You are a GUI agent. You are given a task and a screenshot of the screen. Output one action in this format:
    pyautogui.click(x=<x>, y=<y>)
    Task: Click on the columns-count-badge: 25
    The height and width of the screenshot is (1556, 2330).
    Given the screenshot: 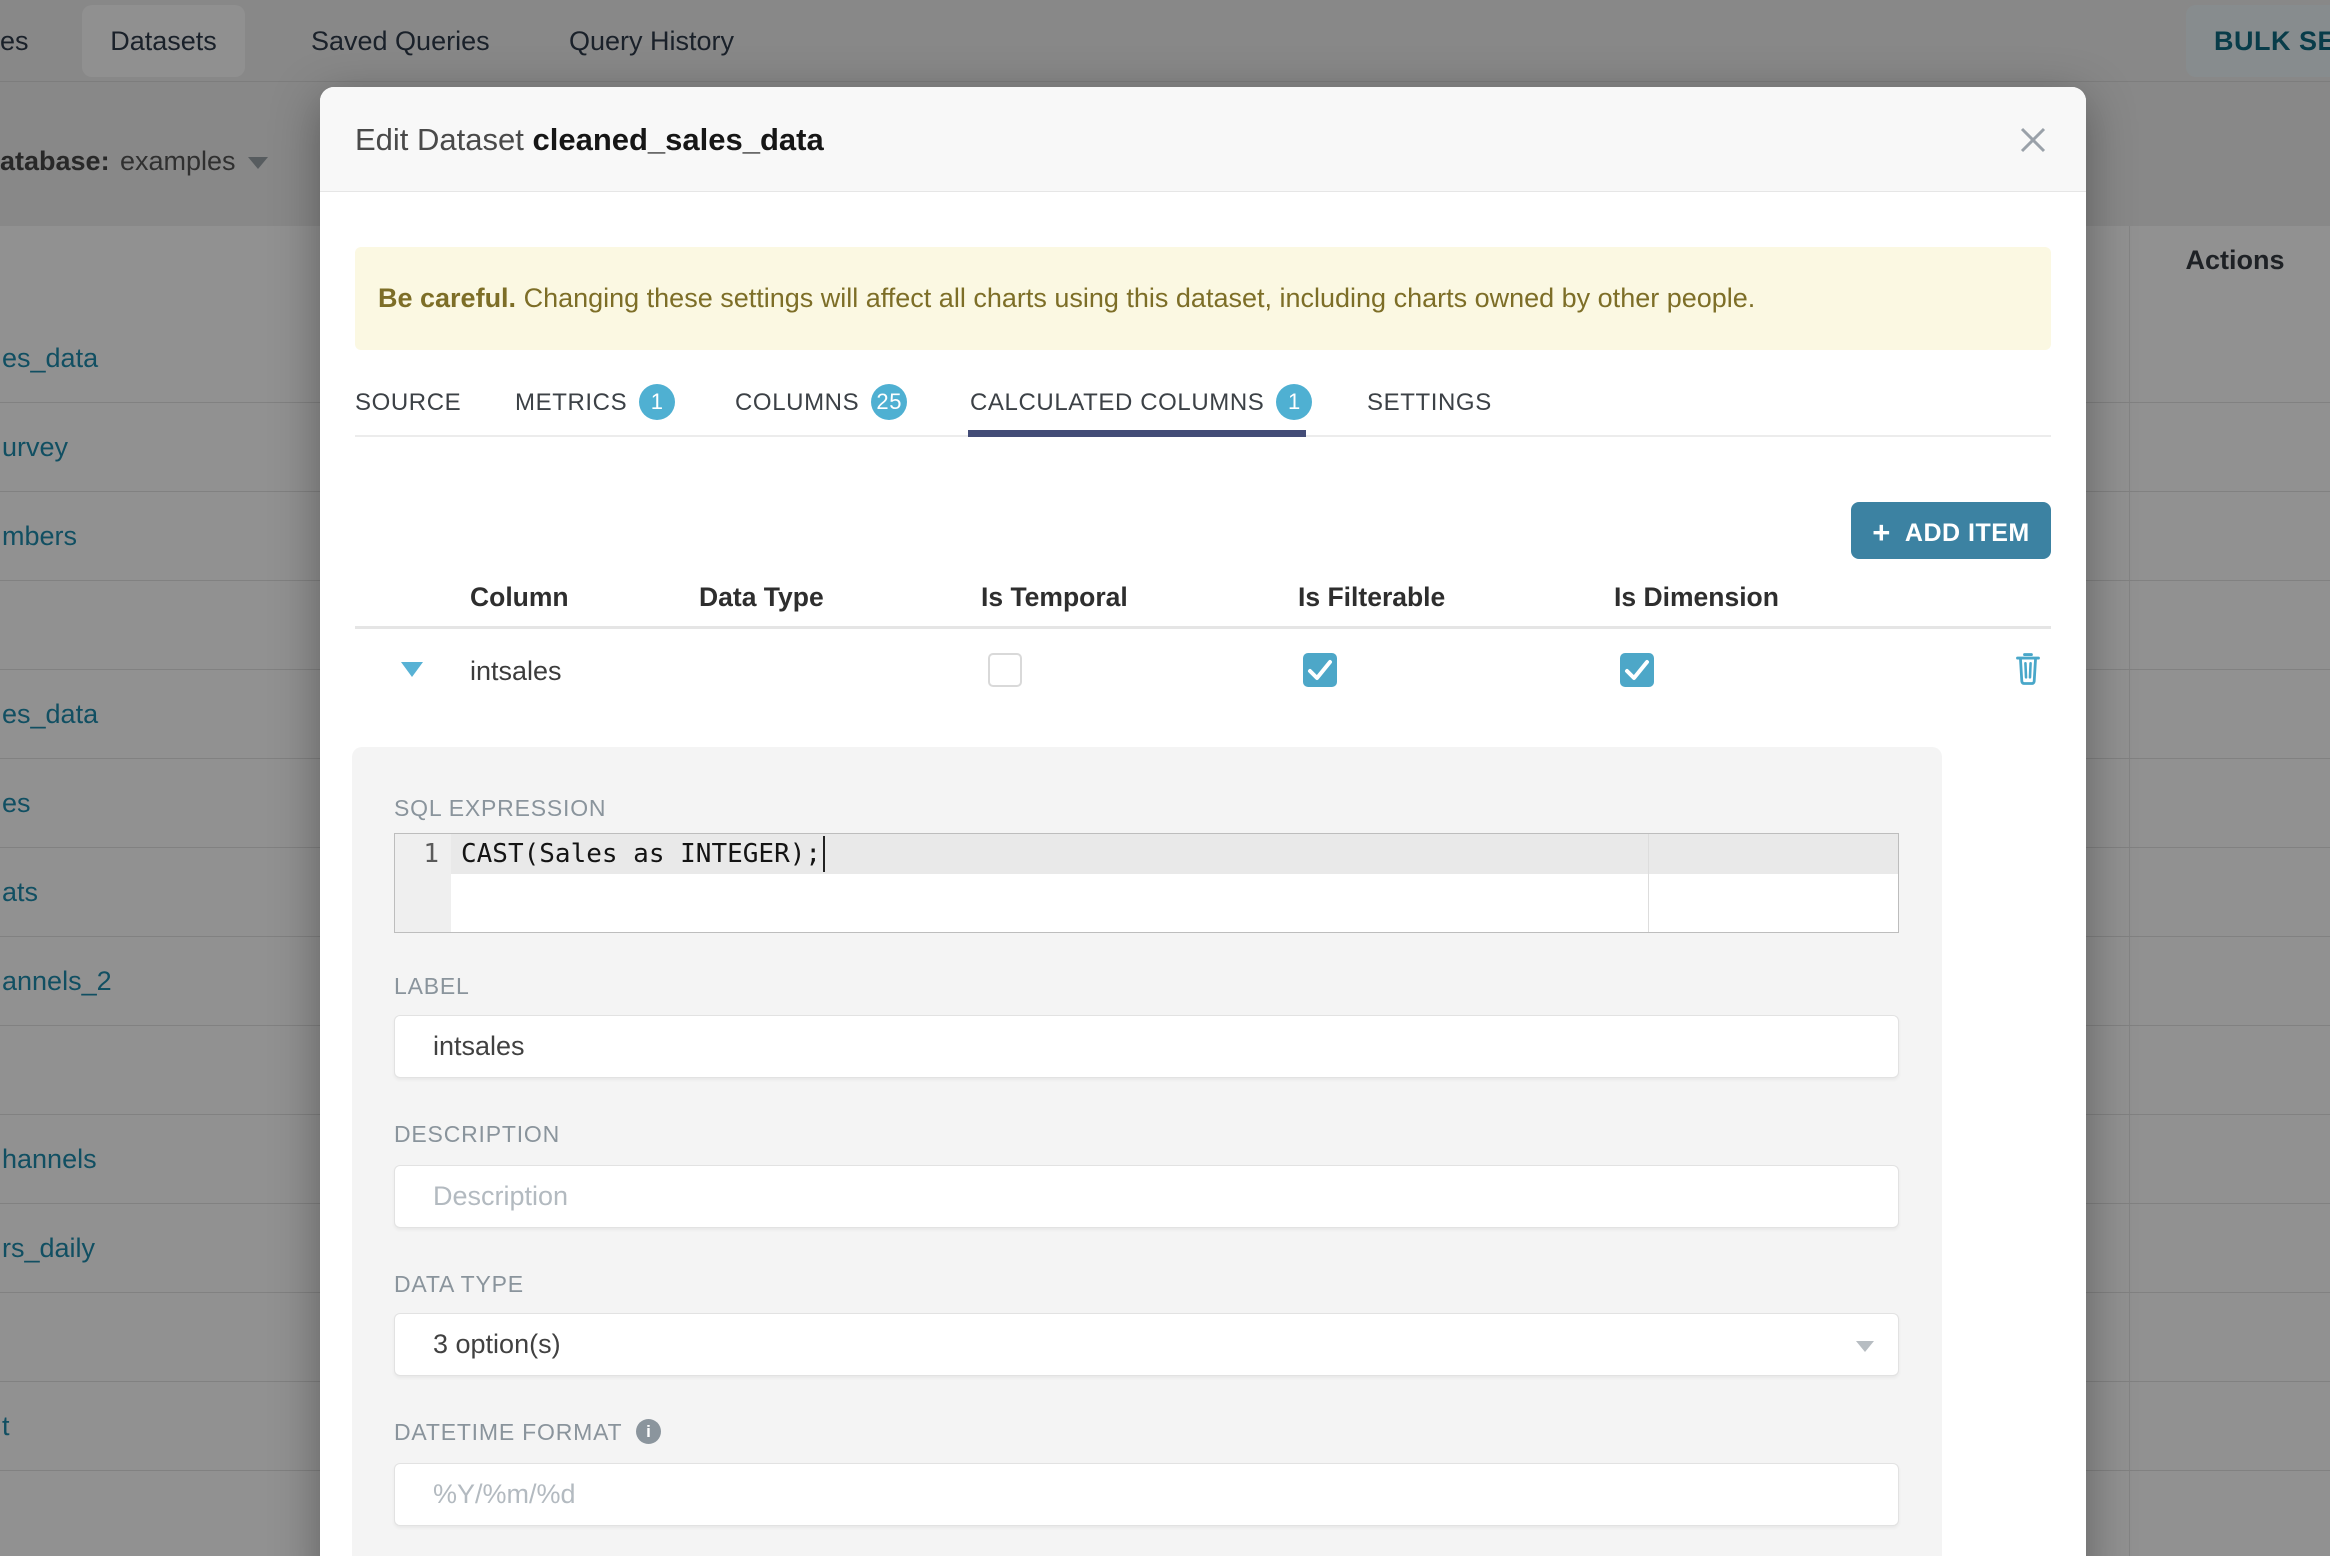 What is the action you would take?
    pyautogui.click(x=889, y=401)
    